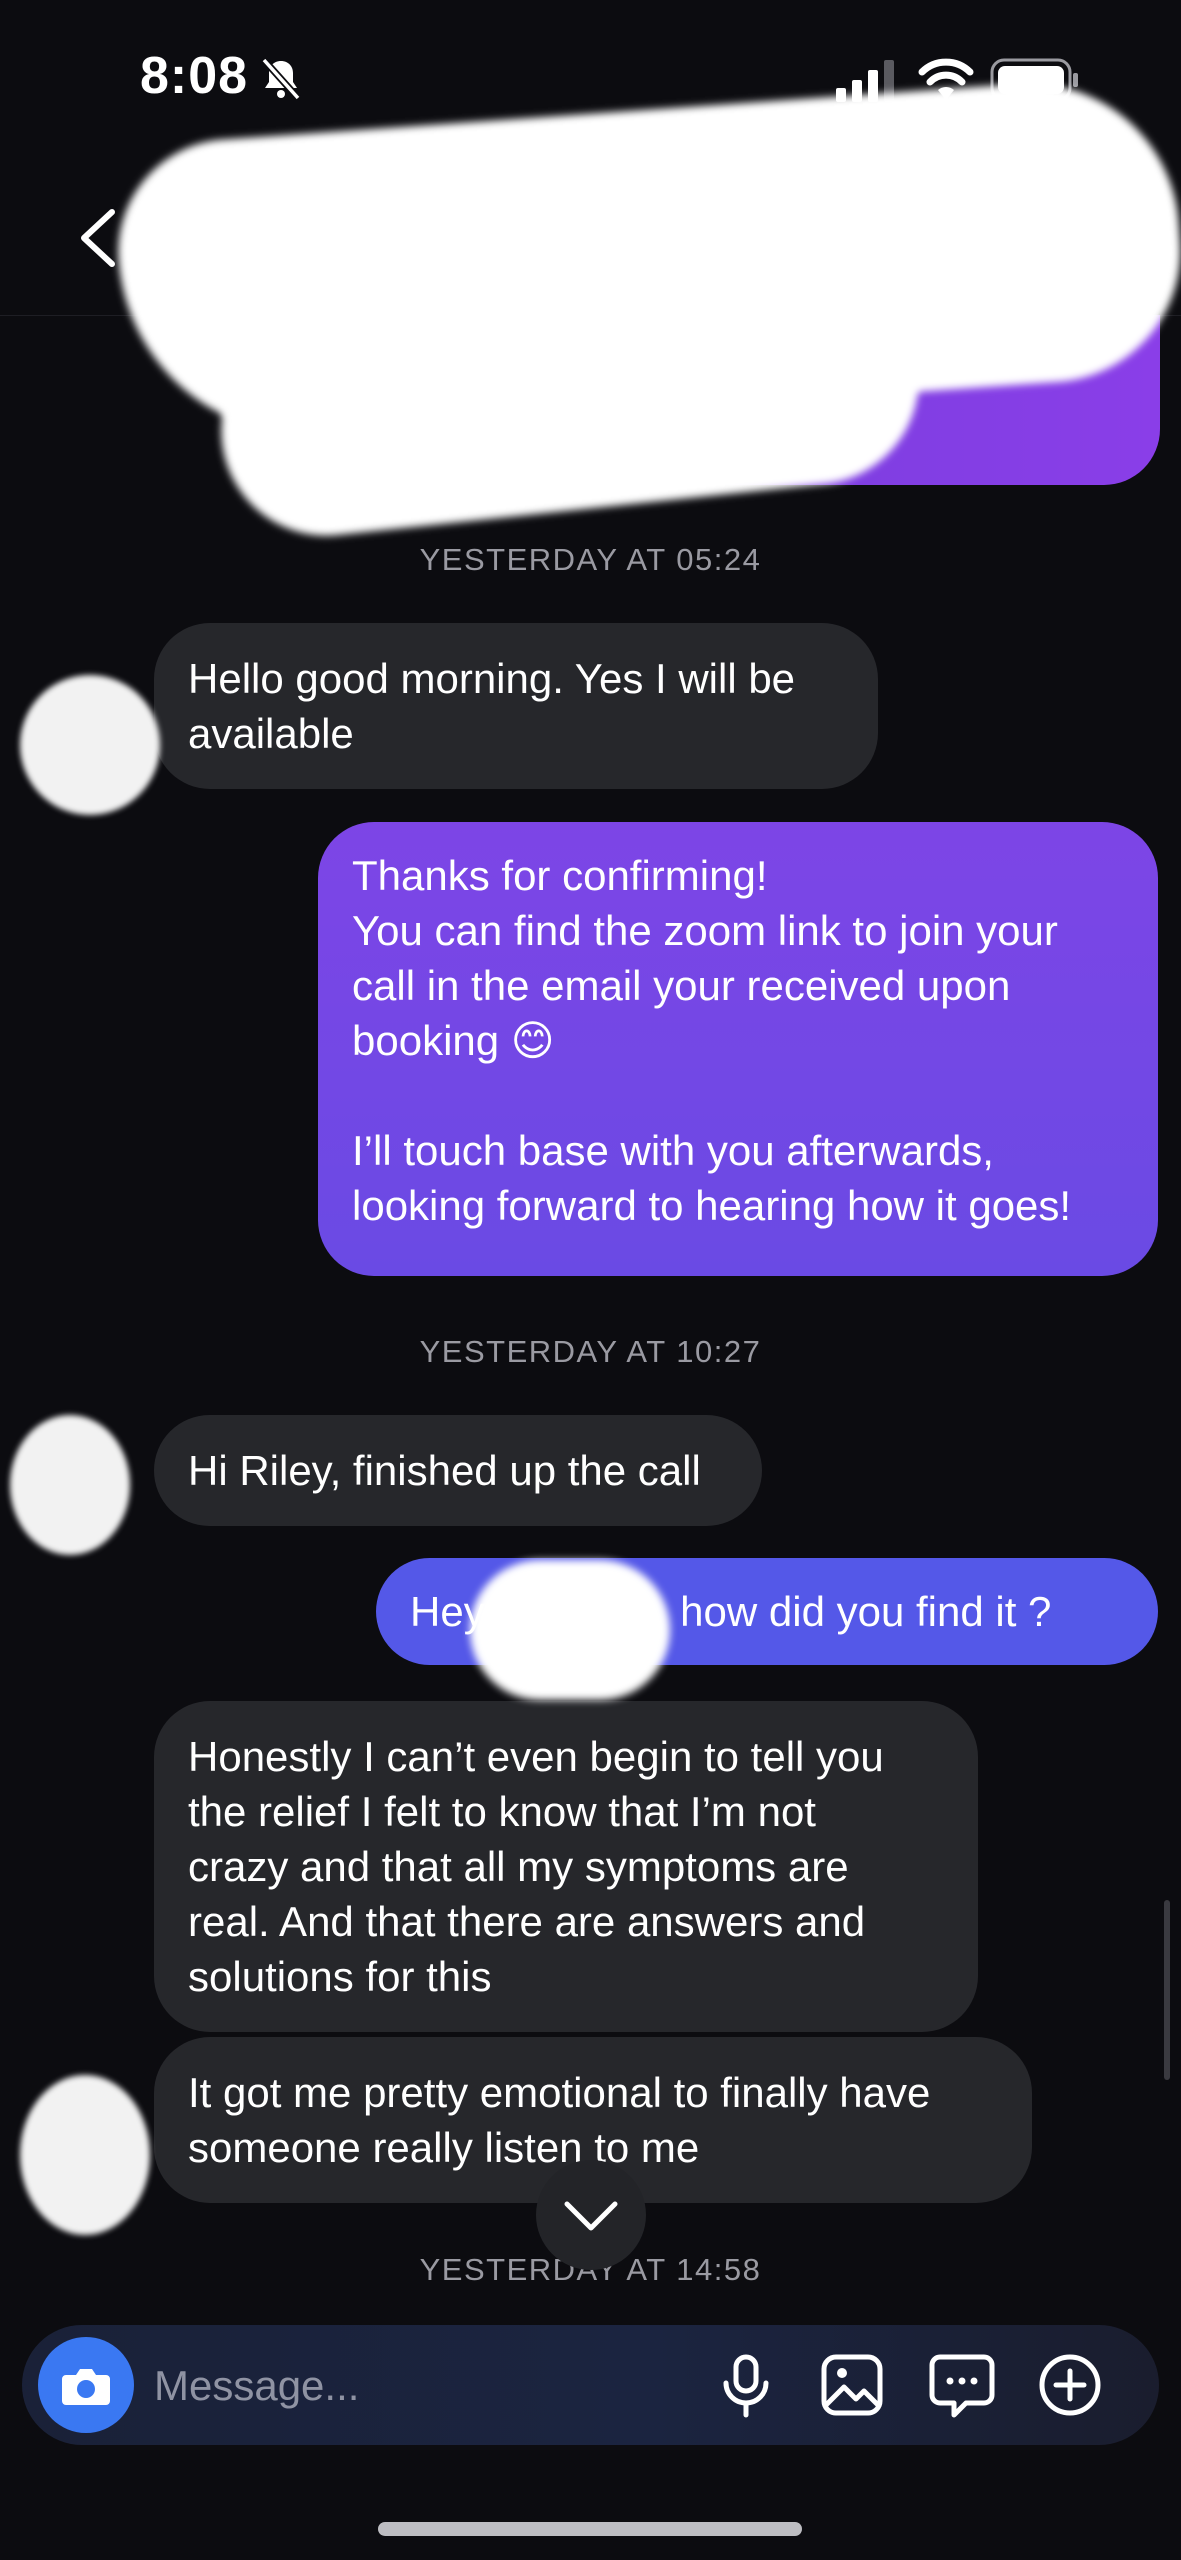  What do you see at coordinates (590, 1351) in the screenshot?
I see `timestamp: YESTERDAY AT 10:27` at bounding box center [590, 1351].